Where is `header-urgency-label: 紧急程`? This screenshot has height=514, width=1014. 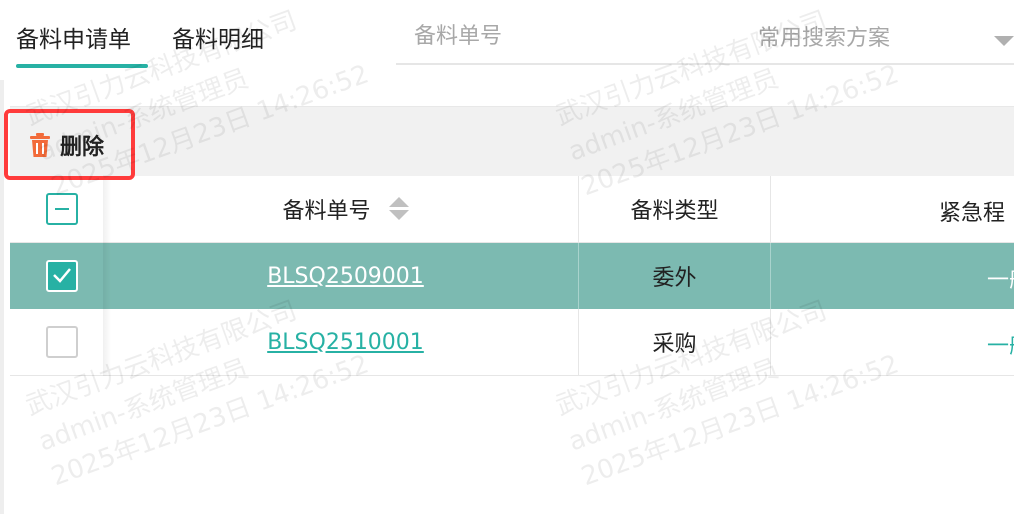
header-urgency-label: 紧急程 is located at coordinates (972, 213).